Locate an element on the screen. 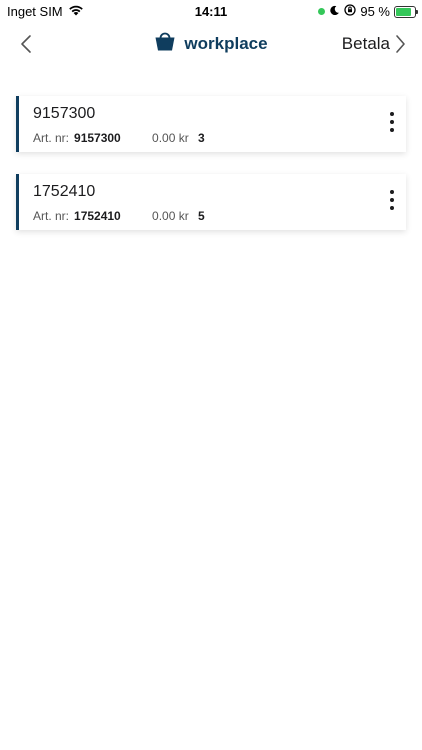  camera-indicator-dot is located at coordinates (322, 11).